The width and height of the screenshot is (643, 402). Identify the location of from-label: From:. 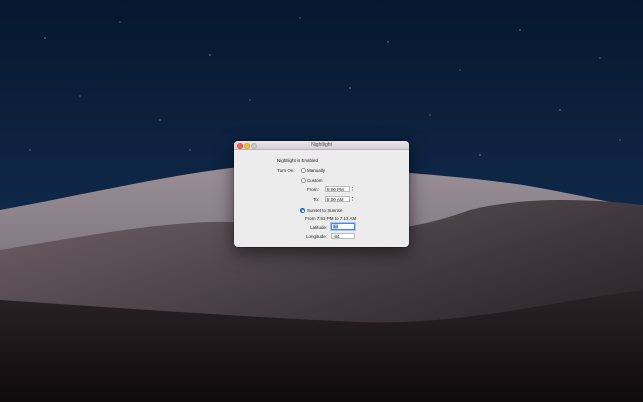
(313, 189).